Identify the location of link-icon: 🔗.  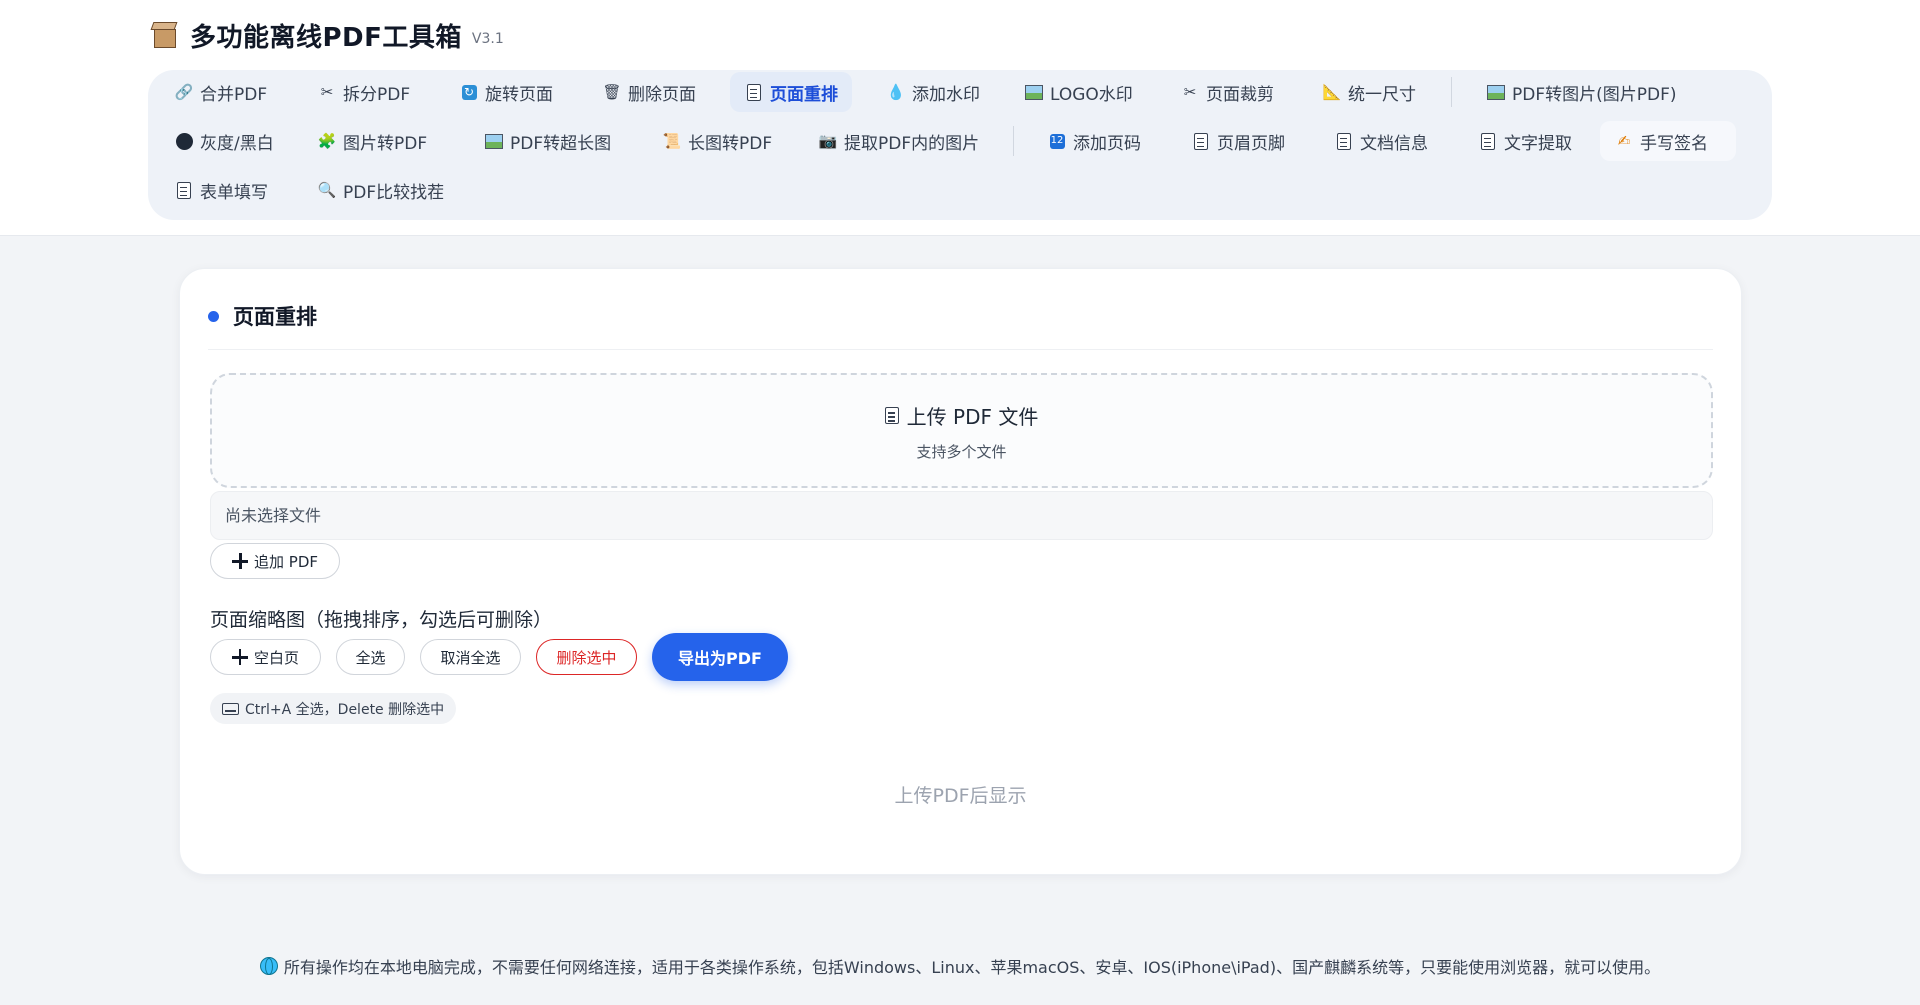
(184, 91).